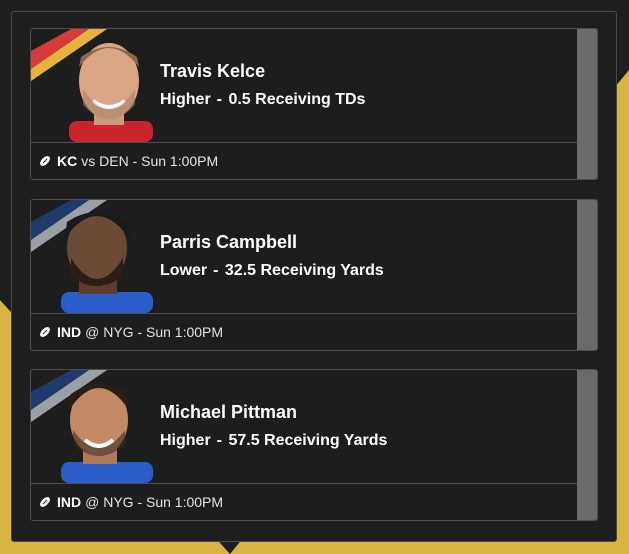  I want to click on pick-line: Higher - 57.5 Receiving Yards, so click(273, 441).